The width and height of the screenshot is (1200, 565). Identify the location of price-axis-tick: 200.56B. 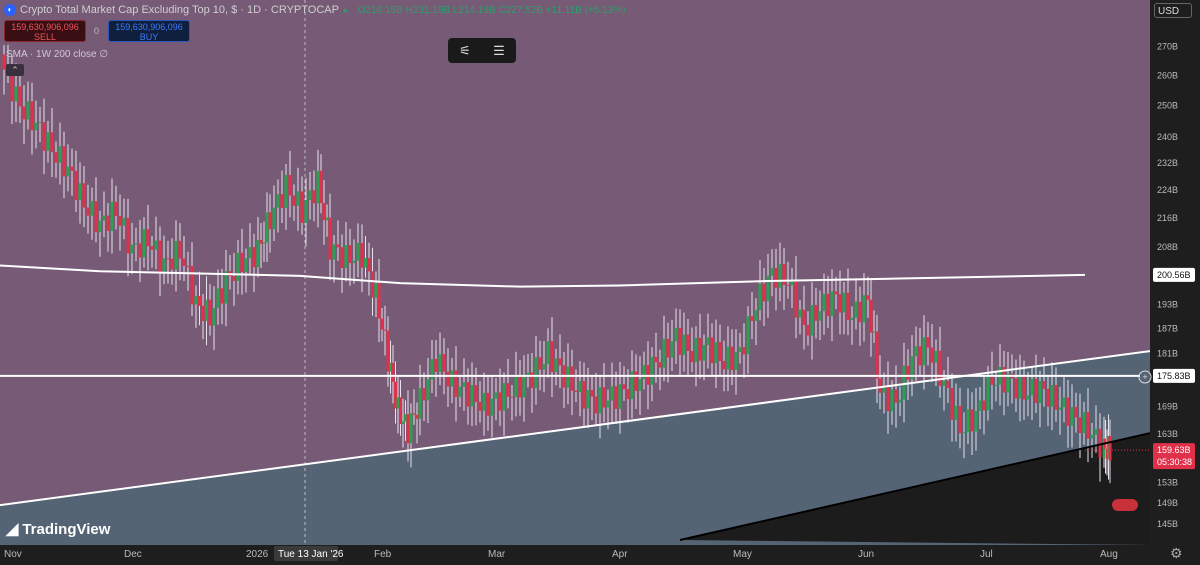
(1174, 275).